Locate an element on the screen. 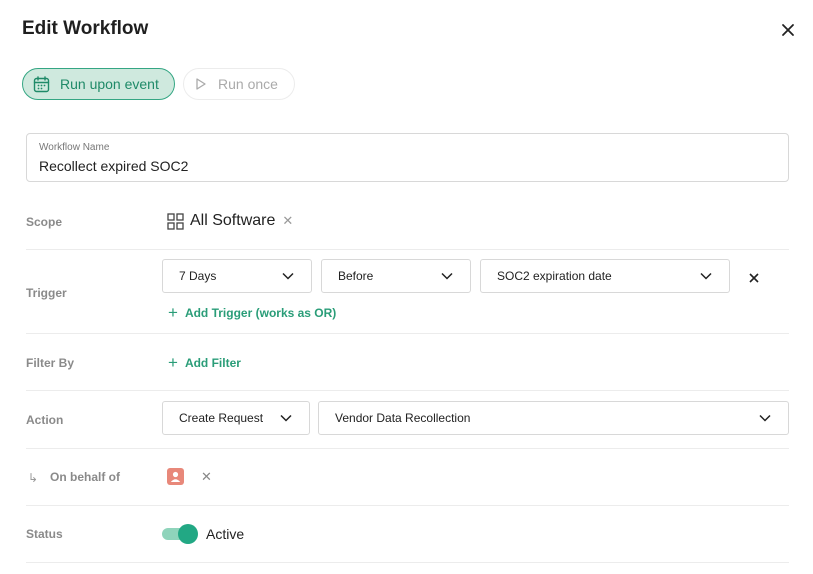 This screenshot has width=813, height=574. calendar-icon is located at coordinates (41, 83).